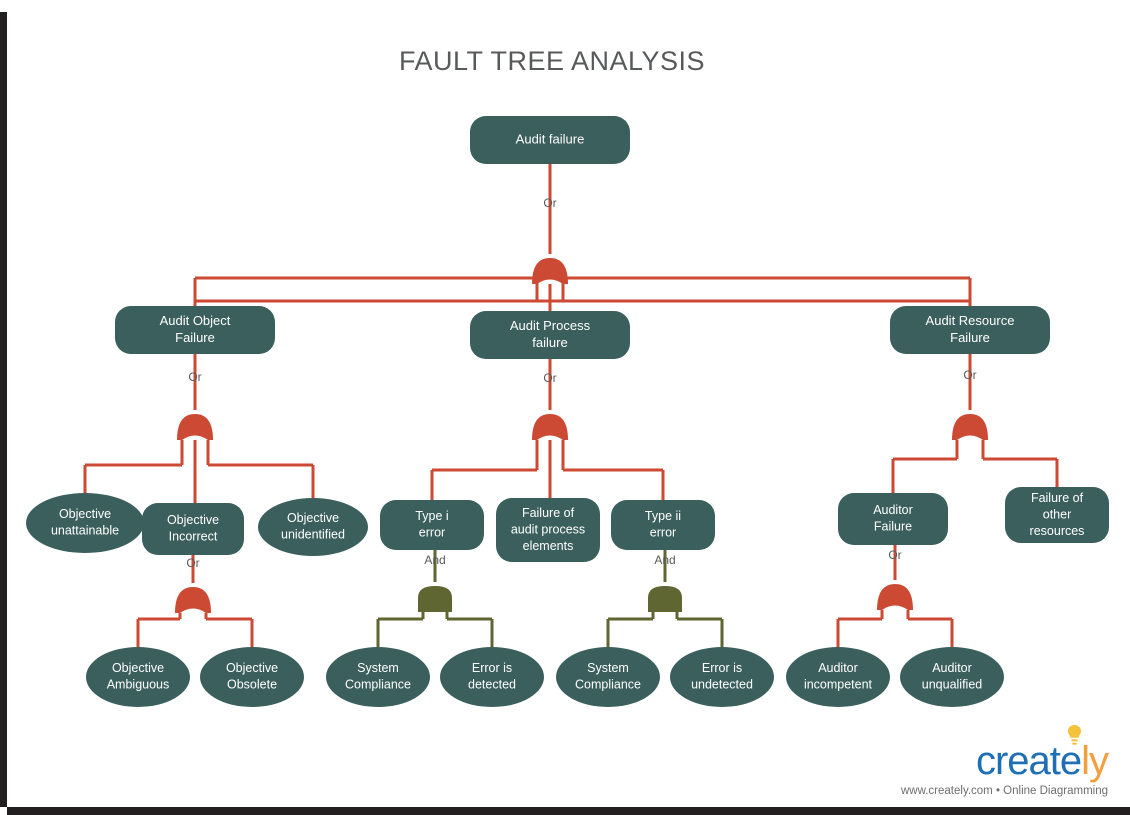 This screenshot has height=815, width=1130. I want to click on lightbulb-icon, so click(1074, 734).